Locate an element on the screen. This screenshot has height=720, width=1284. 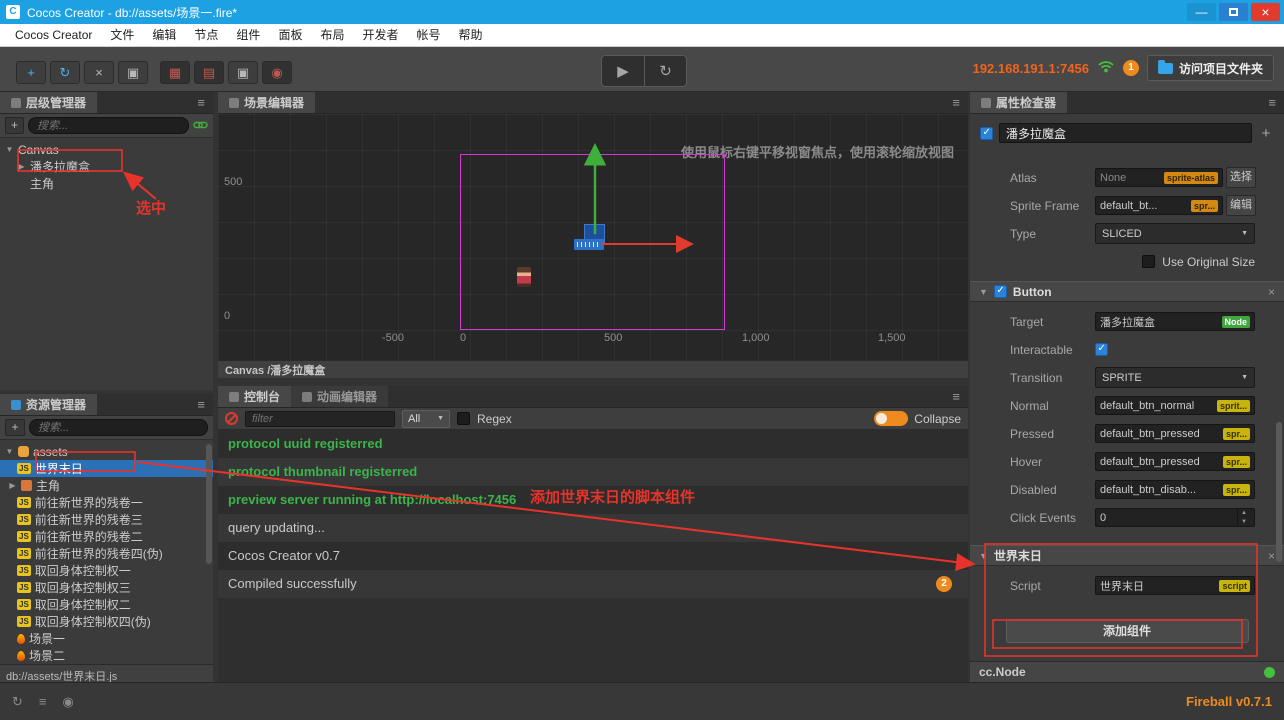
node-name-input is located at coordinates (1125, 133).